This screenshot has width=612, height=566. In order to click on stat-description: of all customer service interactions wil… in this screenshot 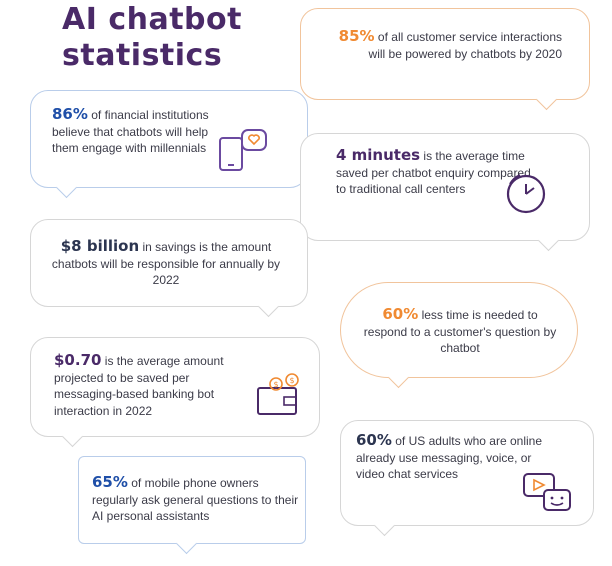, I will do `click(465, 45)`.